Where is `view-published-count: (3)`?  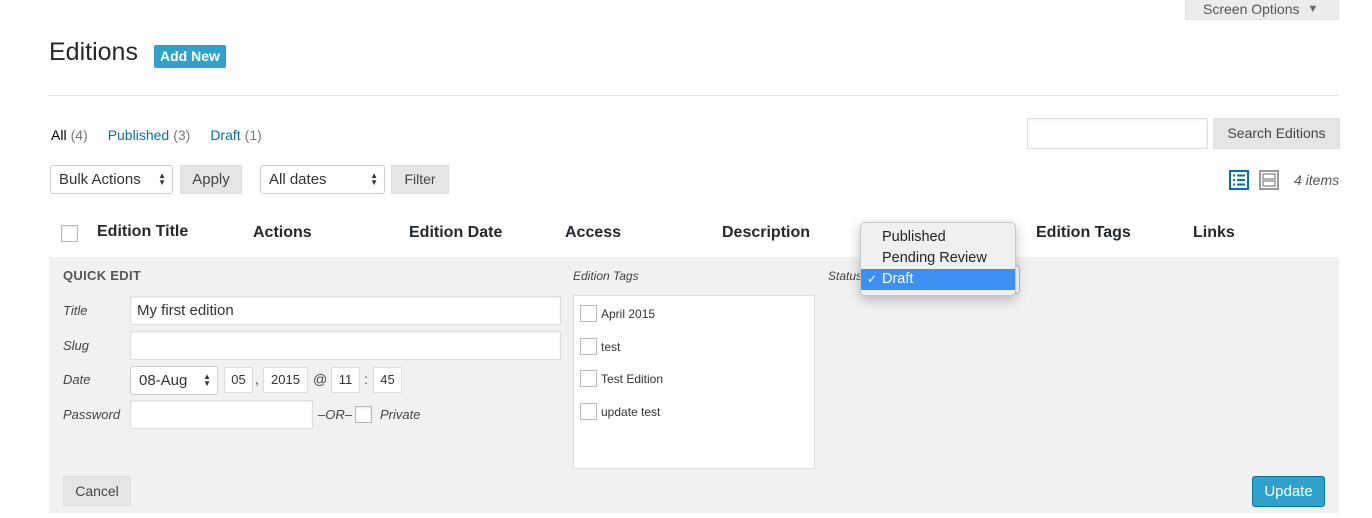
view-published-count: (3) is located at coordinates (182, 135).